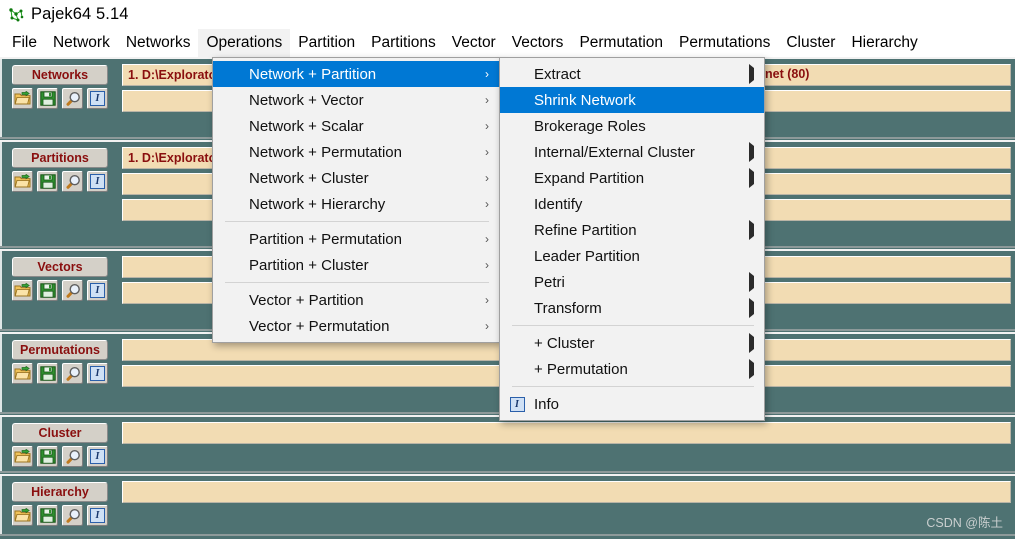 This screenshot has width=1015, height=539. I want to click on submenu-item-petri: Petri, so click(632, 282).